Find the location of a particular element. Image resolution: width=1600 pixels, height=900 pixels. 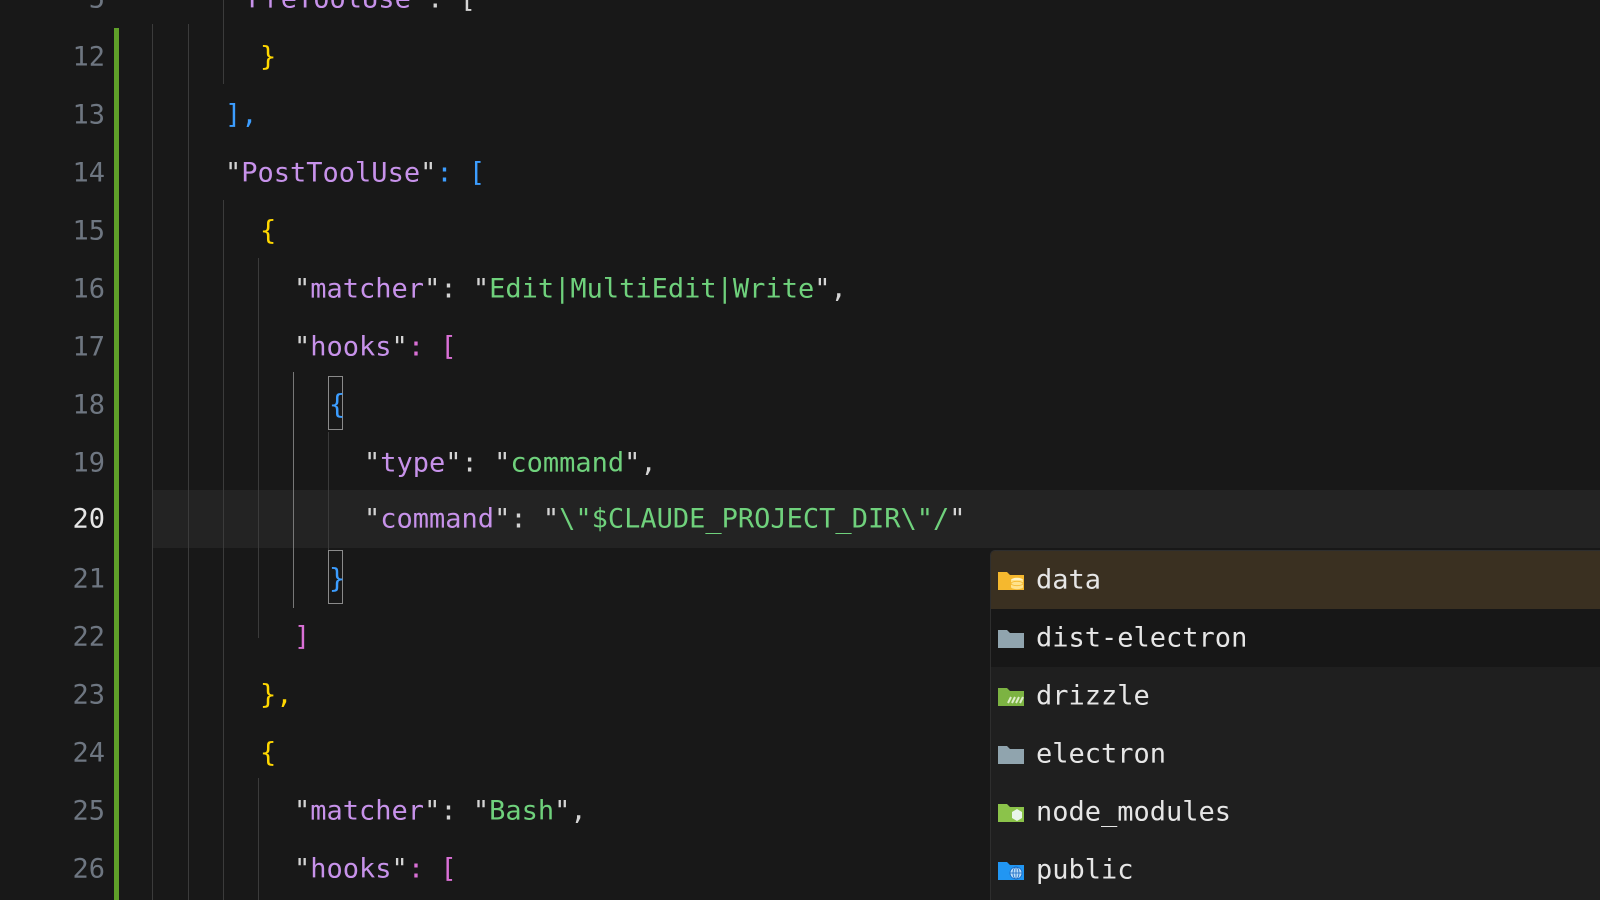

json-key: command is located at coordinates (437, 519).